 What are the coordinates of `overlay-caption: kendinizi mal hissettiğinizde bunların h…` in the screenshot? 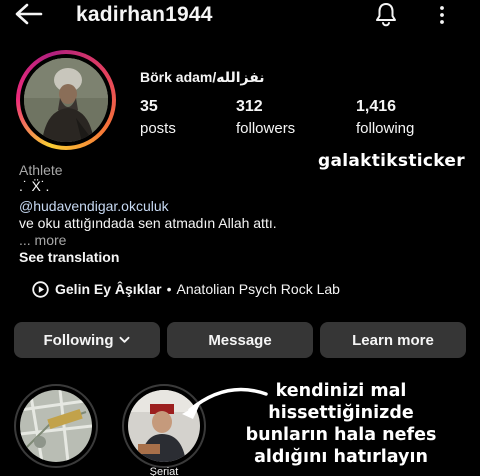 It's located at (341, 424).